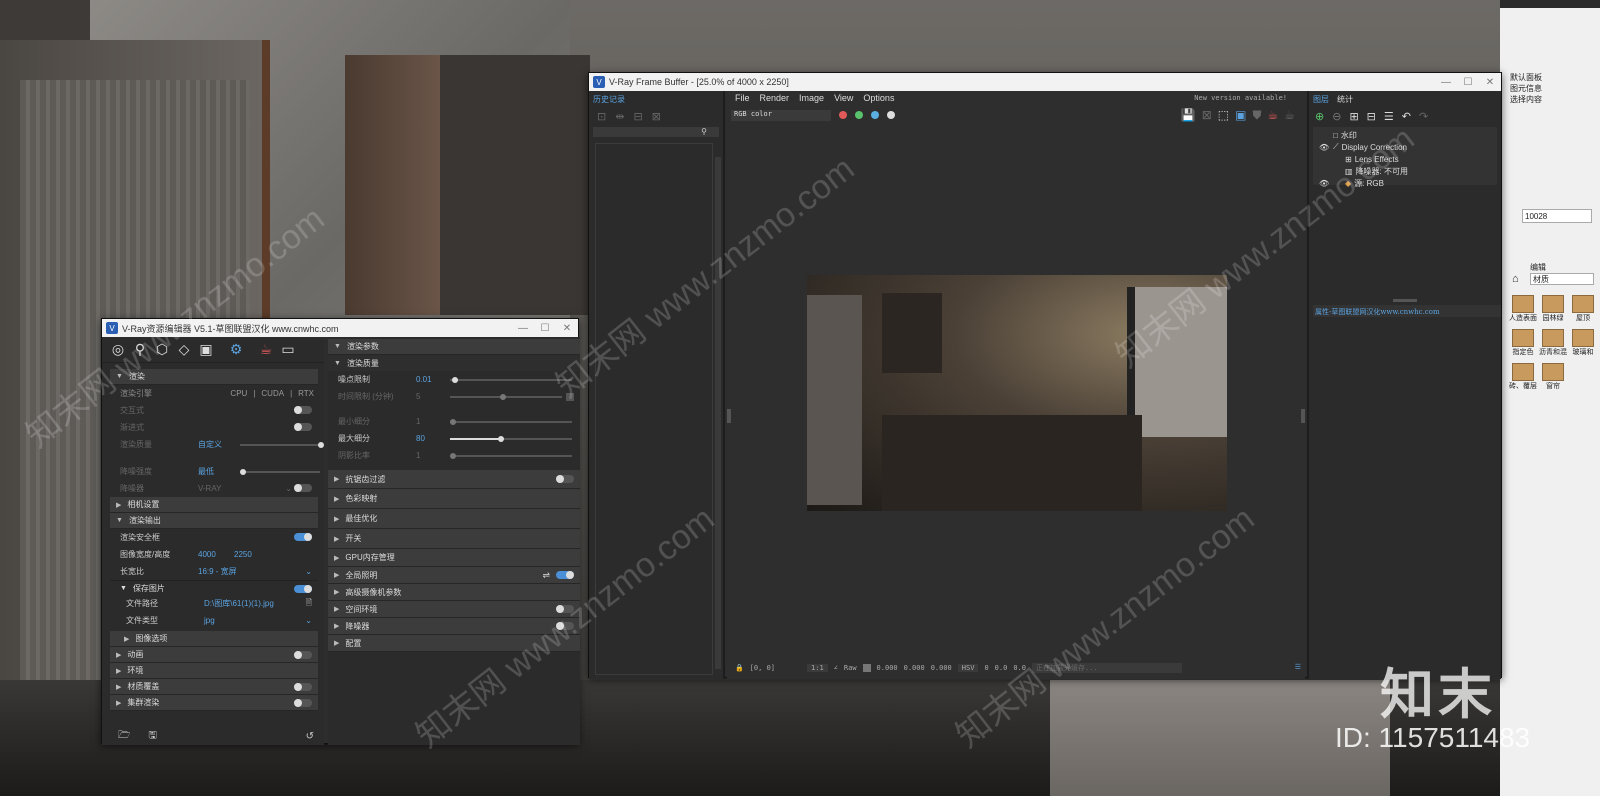  What do you see at coordinates (656, 132) in the screenshot?
I see `history-search-input: ⚲` at bounding box center [656, 132].